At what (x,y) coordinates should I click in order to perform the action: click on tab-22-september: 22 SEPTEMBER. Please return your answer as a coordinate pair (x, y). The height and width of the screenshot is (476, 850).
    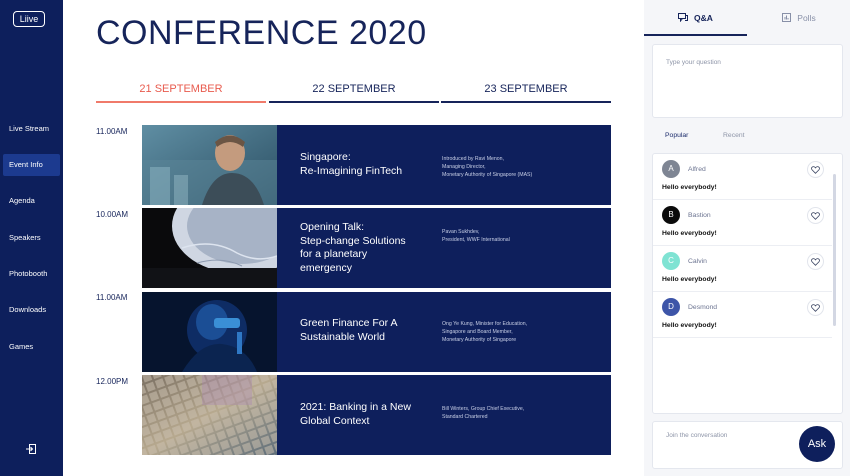
    Looking at the image, I should click on (354, 92).